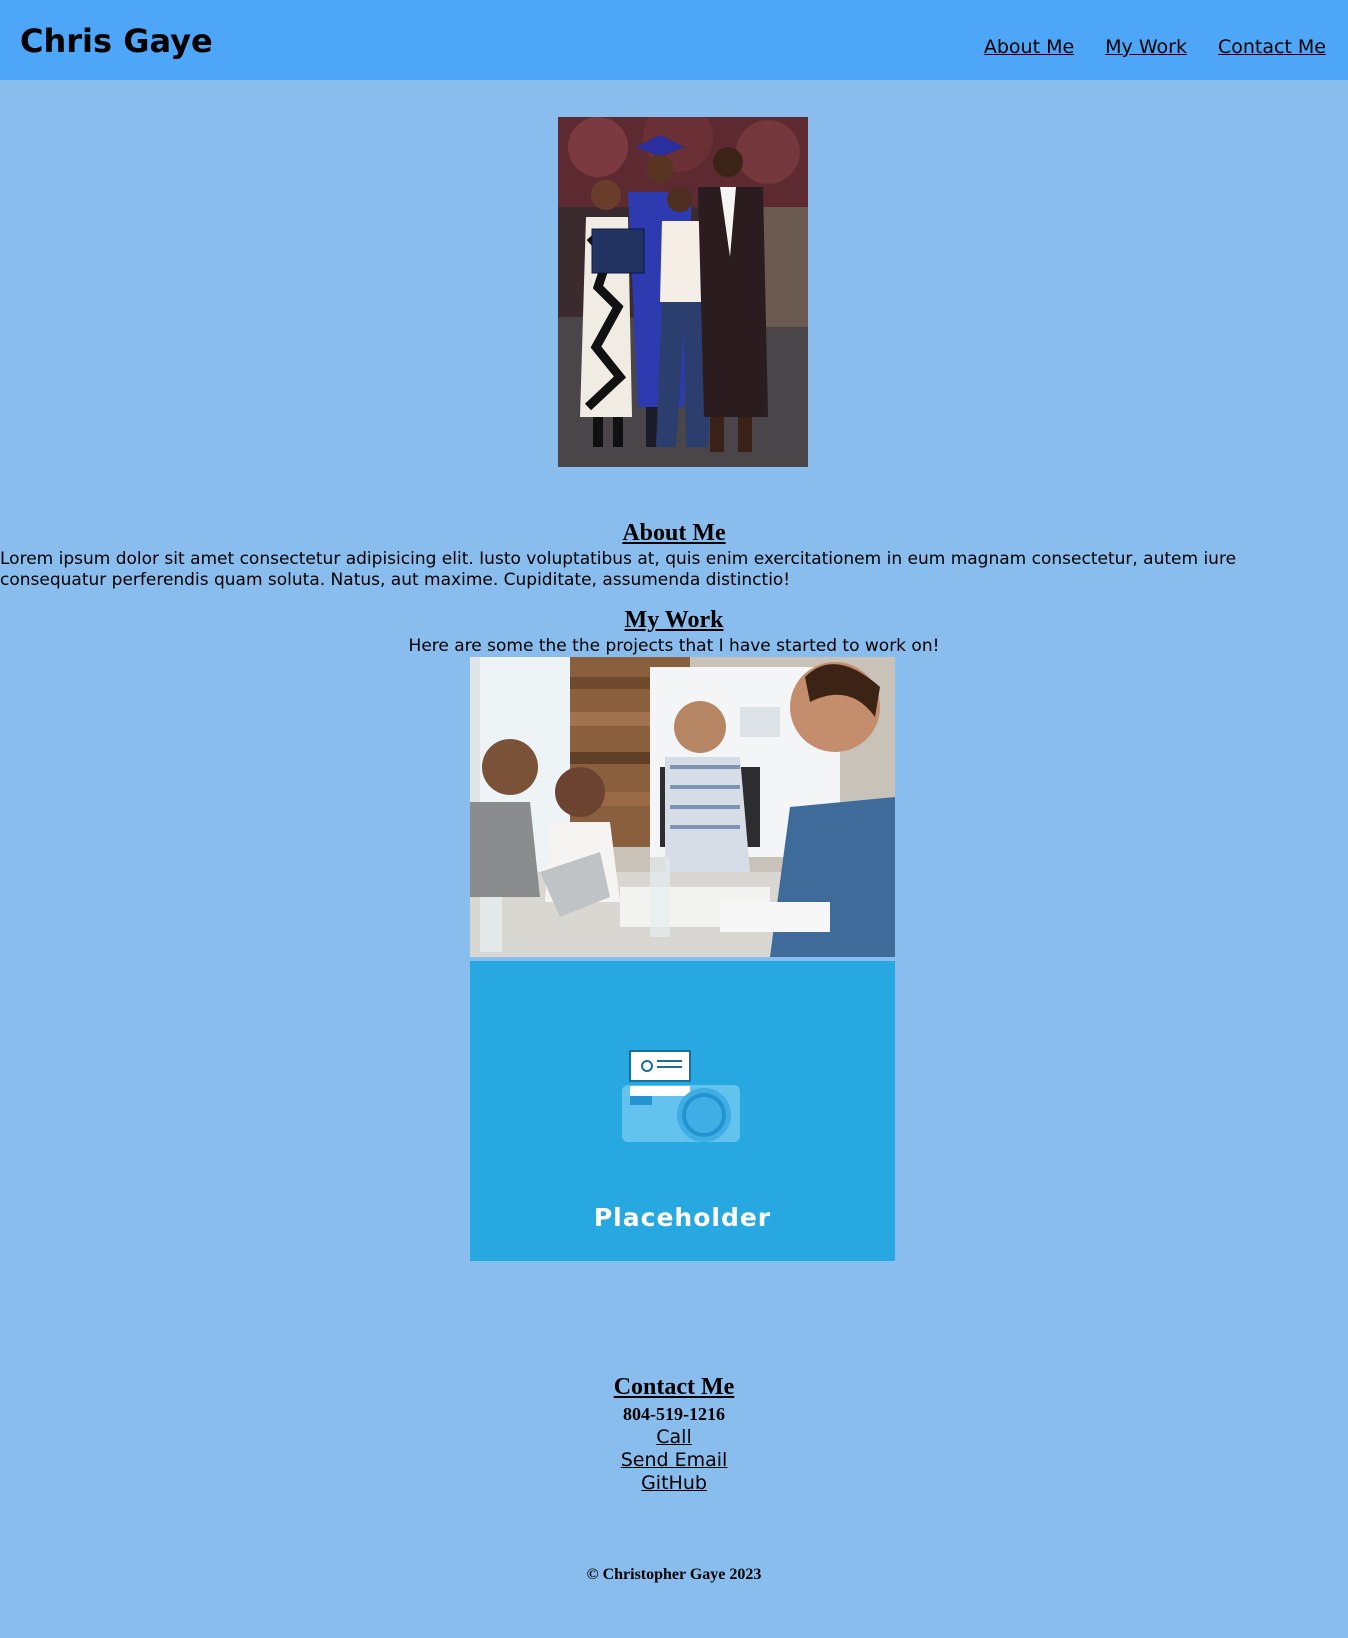 This screenshot has width=1348, height=1638. What do you see at coordinates (674, 1414) in the screenshot?
I see `phone-number: 804-519-1216` at bounding box center [674, 1414].